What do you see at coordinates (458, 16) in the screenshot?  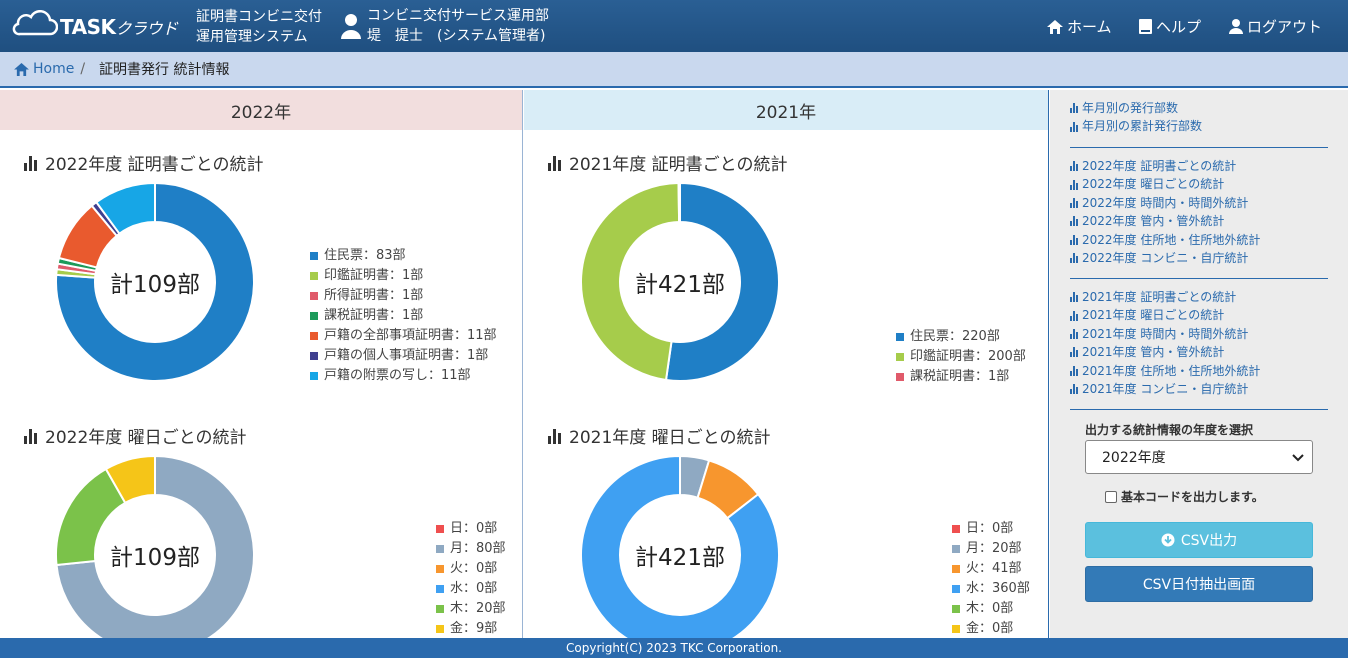 I see `user-department: コンビニ交付サービス運用部` at bounding box center [458, 16].